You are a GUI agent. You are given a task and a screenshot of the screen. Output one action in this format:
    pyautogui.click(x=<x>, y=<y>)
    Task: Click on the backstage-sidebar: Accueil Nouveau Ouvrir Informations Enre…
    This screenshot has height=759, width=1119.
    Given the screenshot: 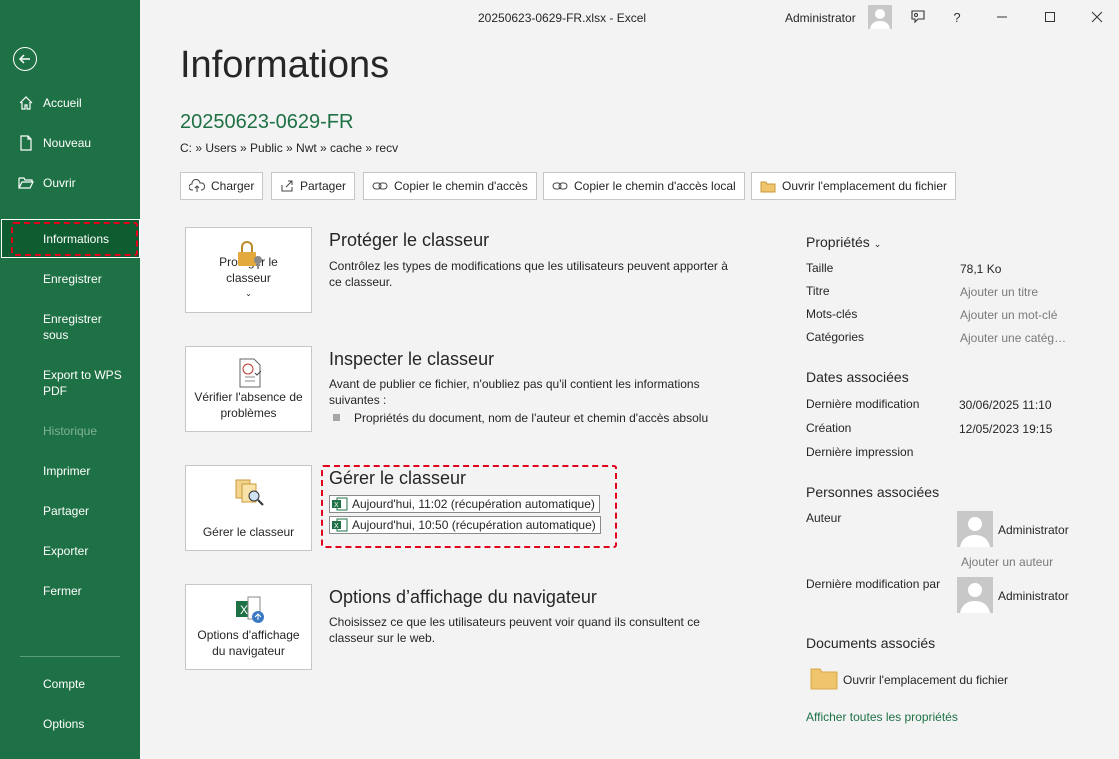 What is the action you would take?
    pyautogui.click(x=70, y=379)
    